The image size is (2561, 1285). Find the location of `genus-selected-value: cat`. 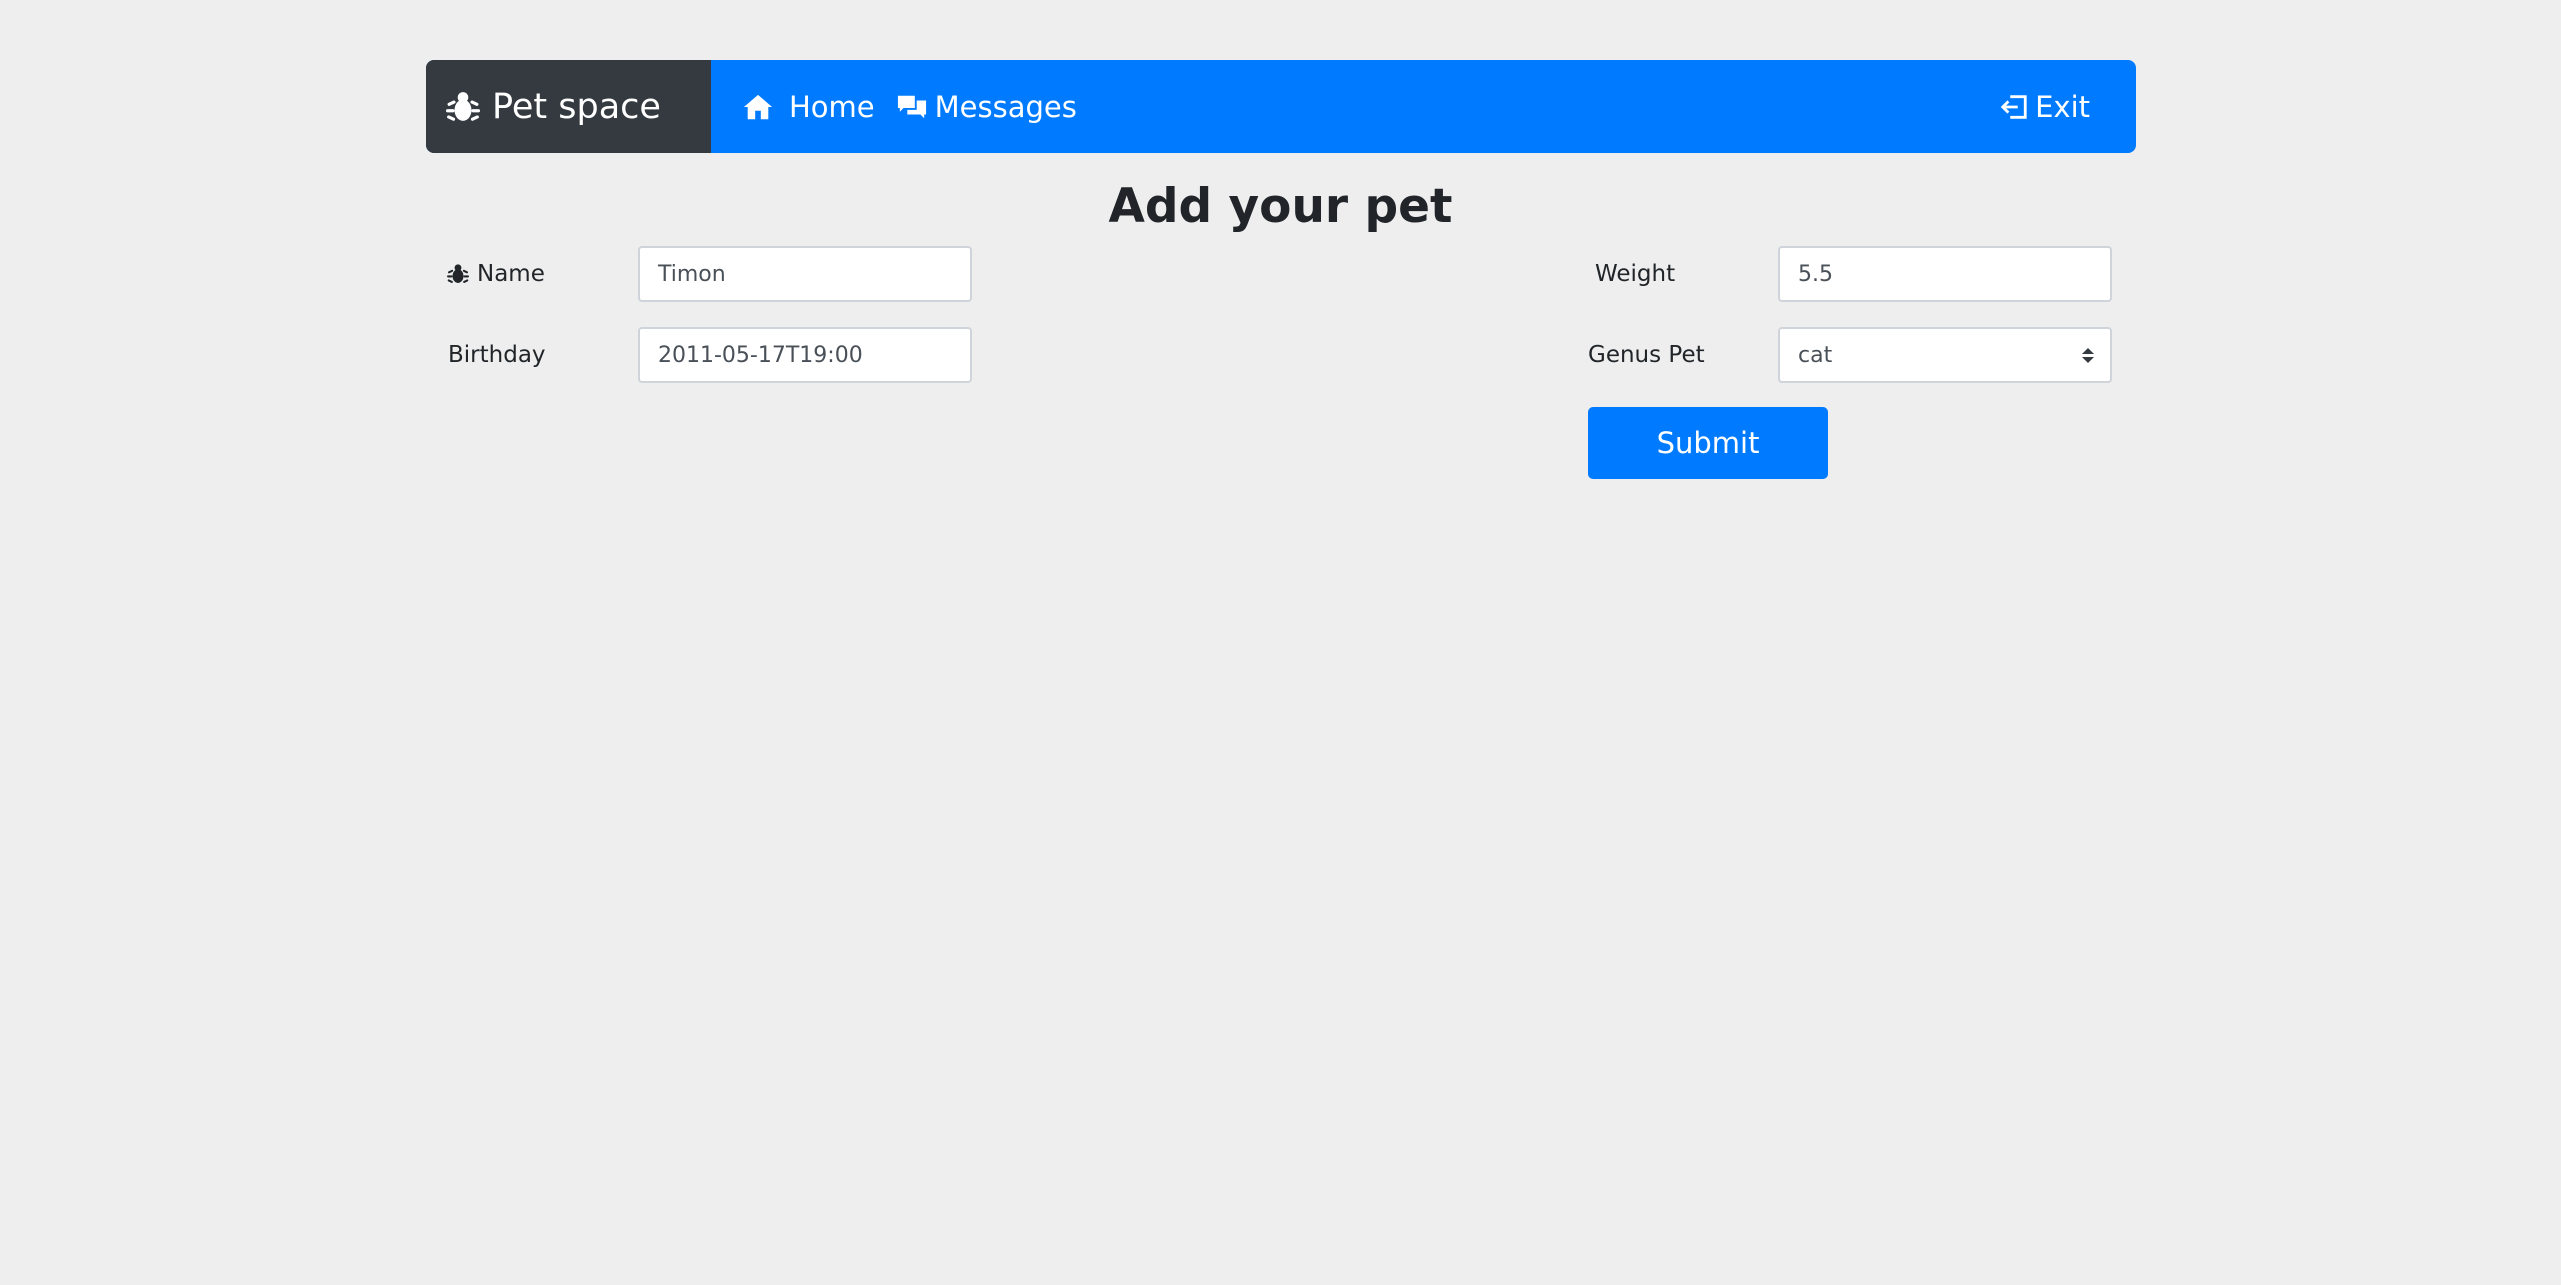

genus-selected-value: cat is located at coordinates (1815, 355).